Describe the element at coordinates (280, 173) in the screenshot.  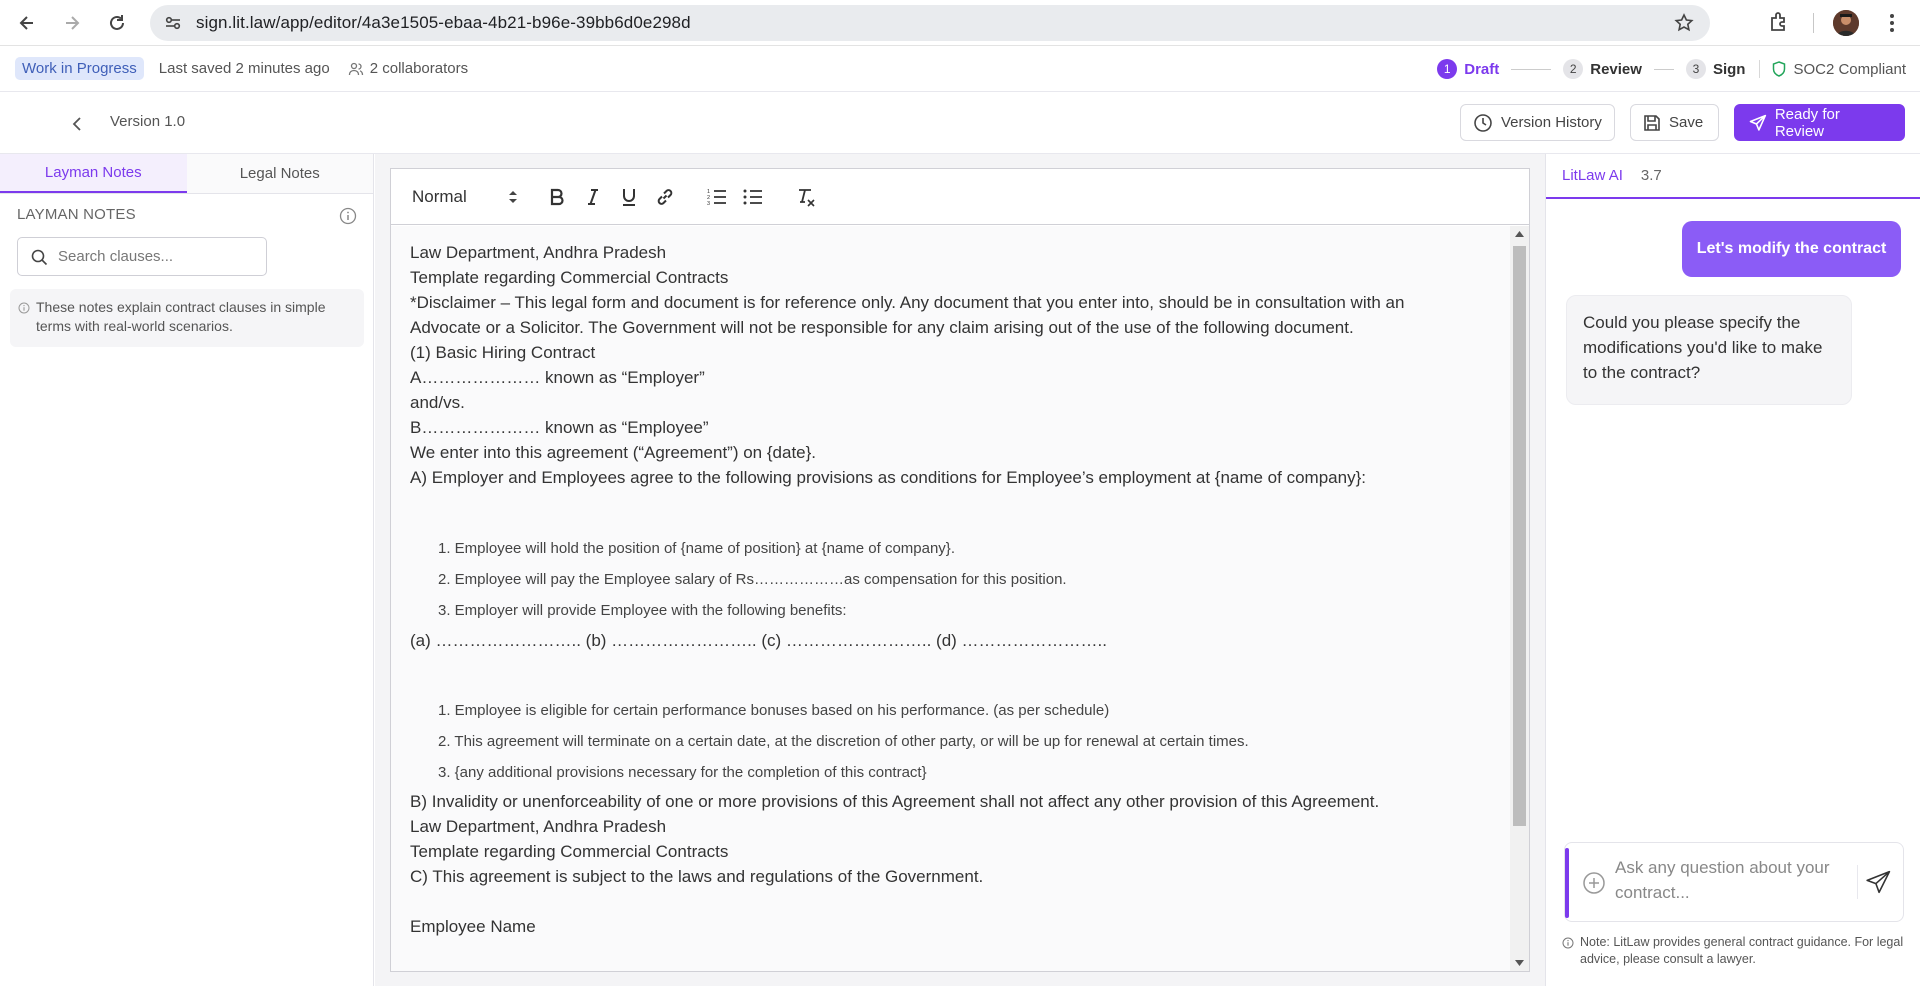
I see `tab-legal-notes: Legal Notes` at that location.